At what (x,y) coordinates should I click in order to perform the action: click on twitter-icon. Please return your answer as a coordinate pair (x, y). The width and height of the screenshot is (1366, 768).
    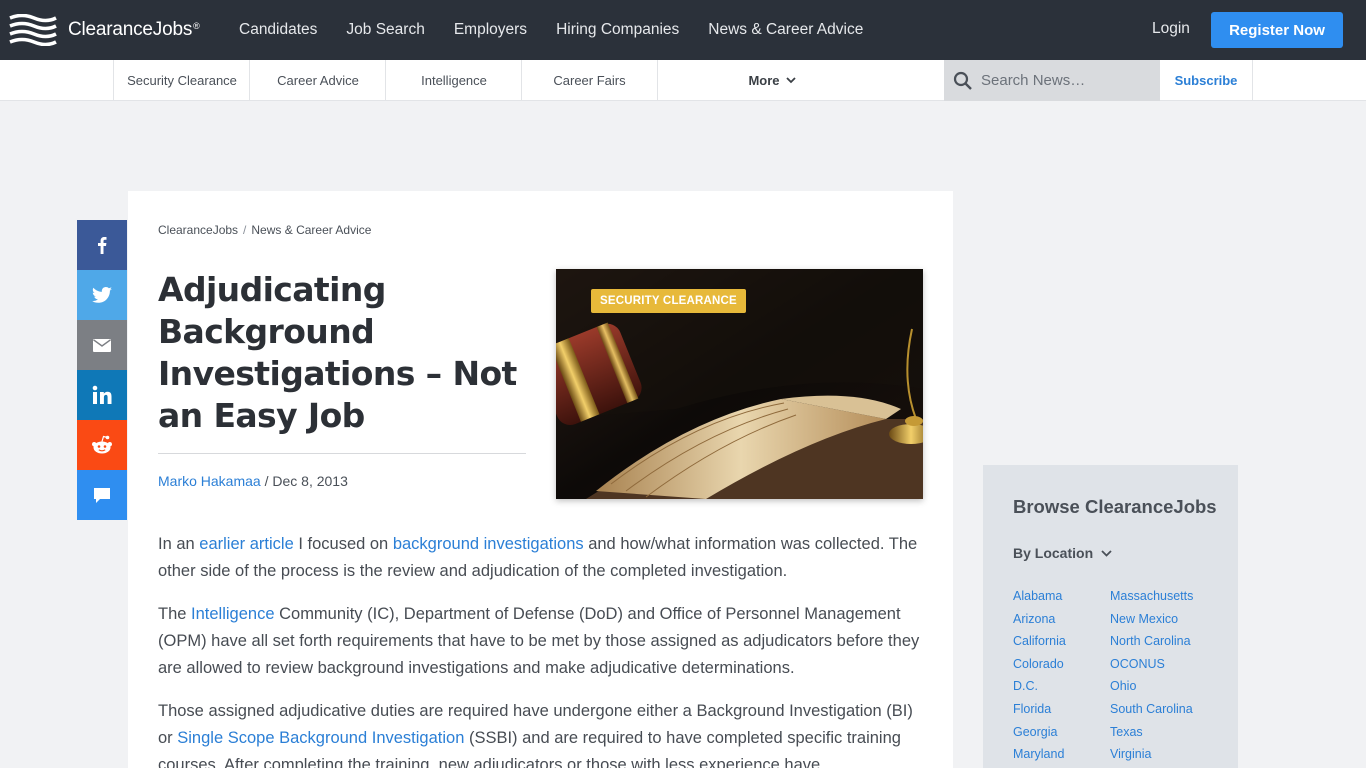
    Looking at the image, I should click on (102, 295).